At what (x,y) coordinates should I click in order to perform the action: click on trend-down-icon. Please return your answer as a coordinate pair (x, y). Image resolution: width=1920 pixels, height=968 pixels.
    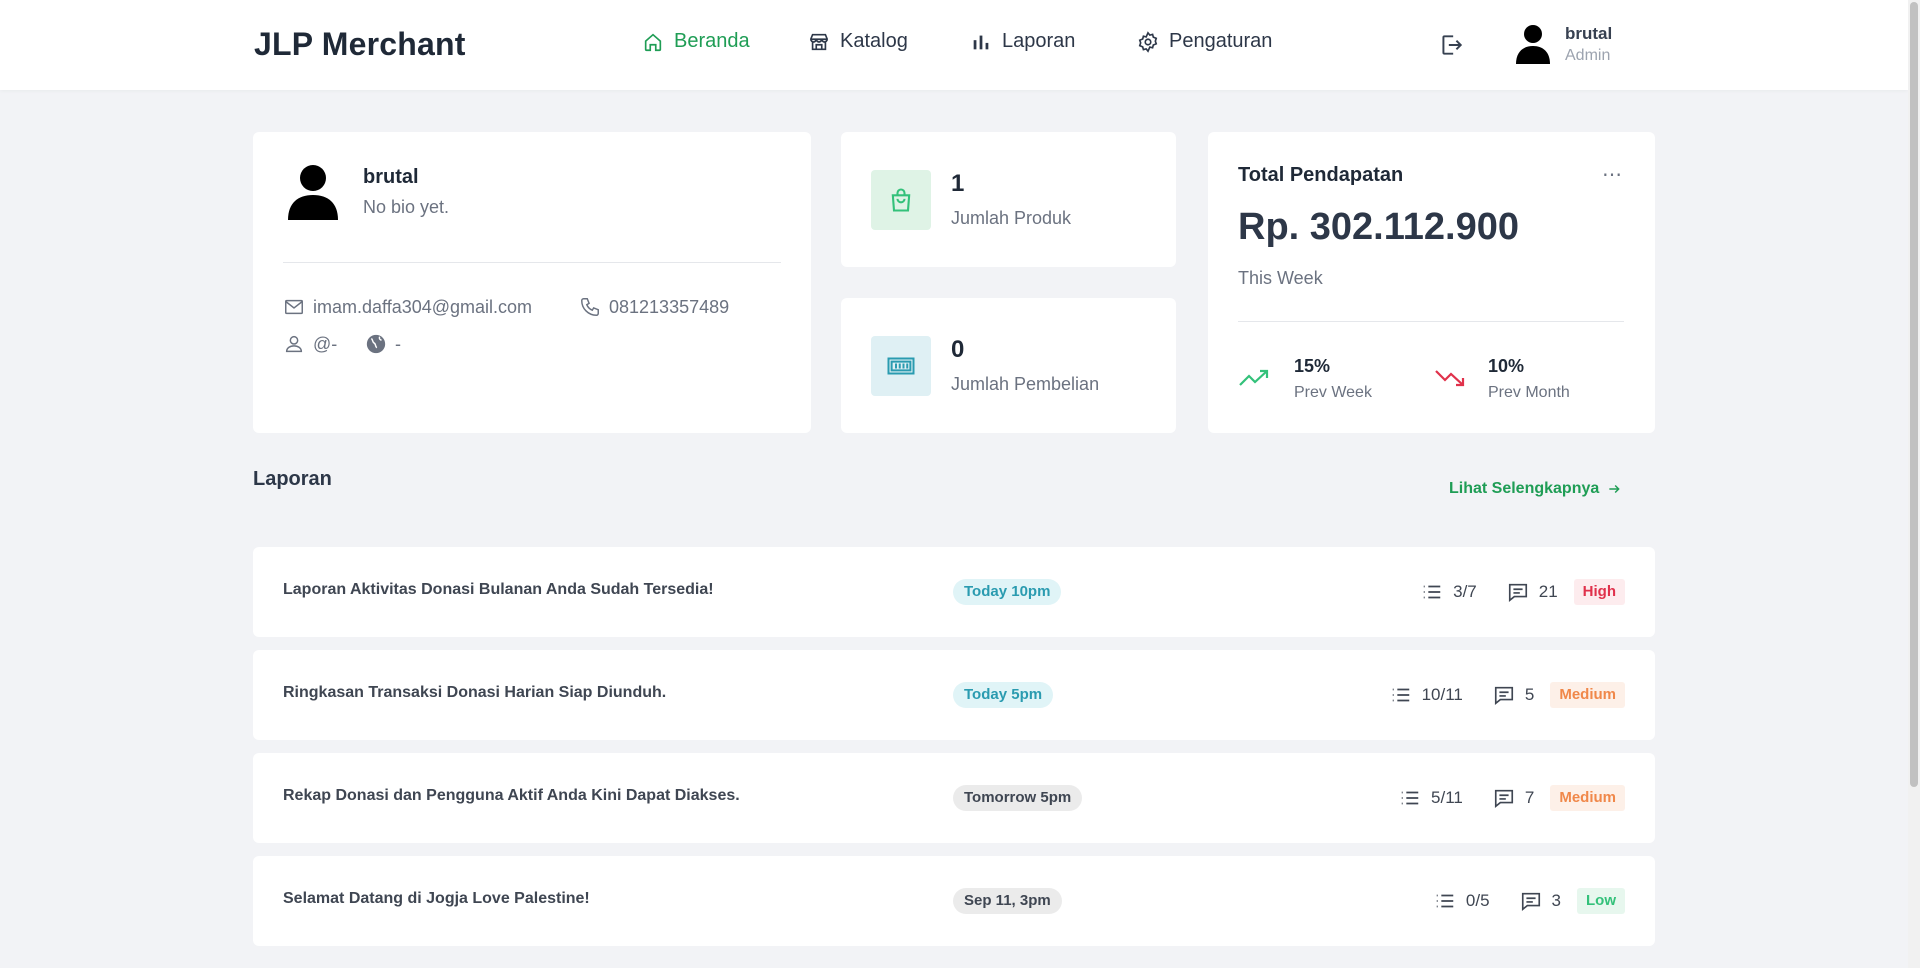
    Looking at the image, I should click on (1450, 378).